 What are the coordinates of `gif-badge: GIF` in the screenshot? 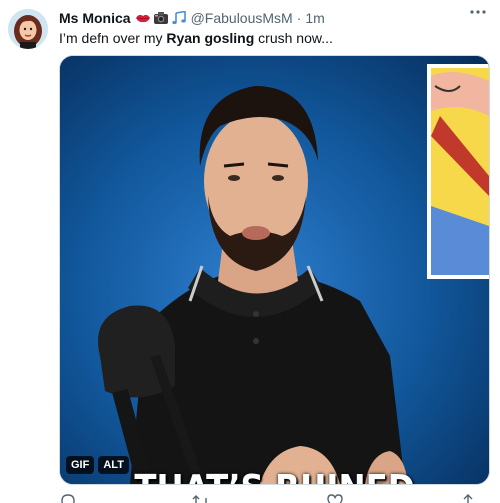 It's located at (80, 465).